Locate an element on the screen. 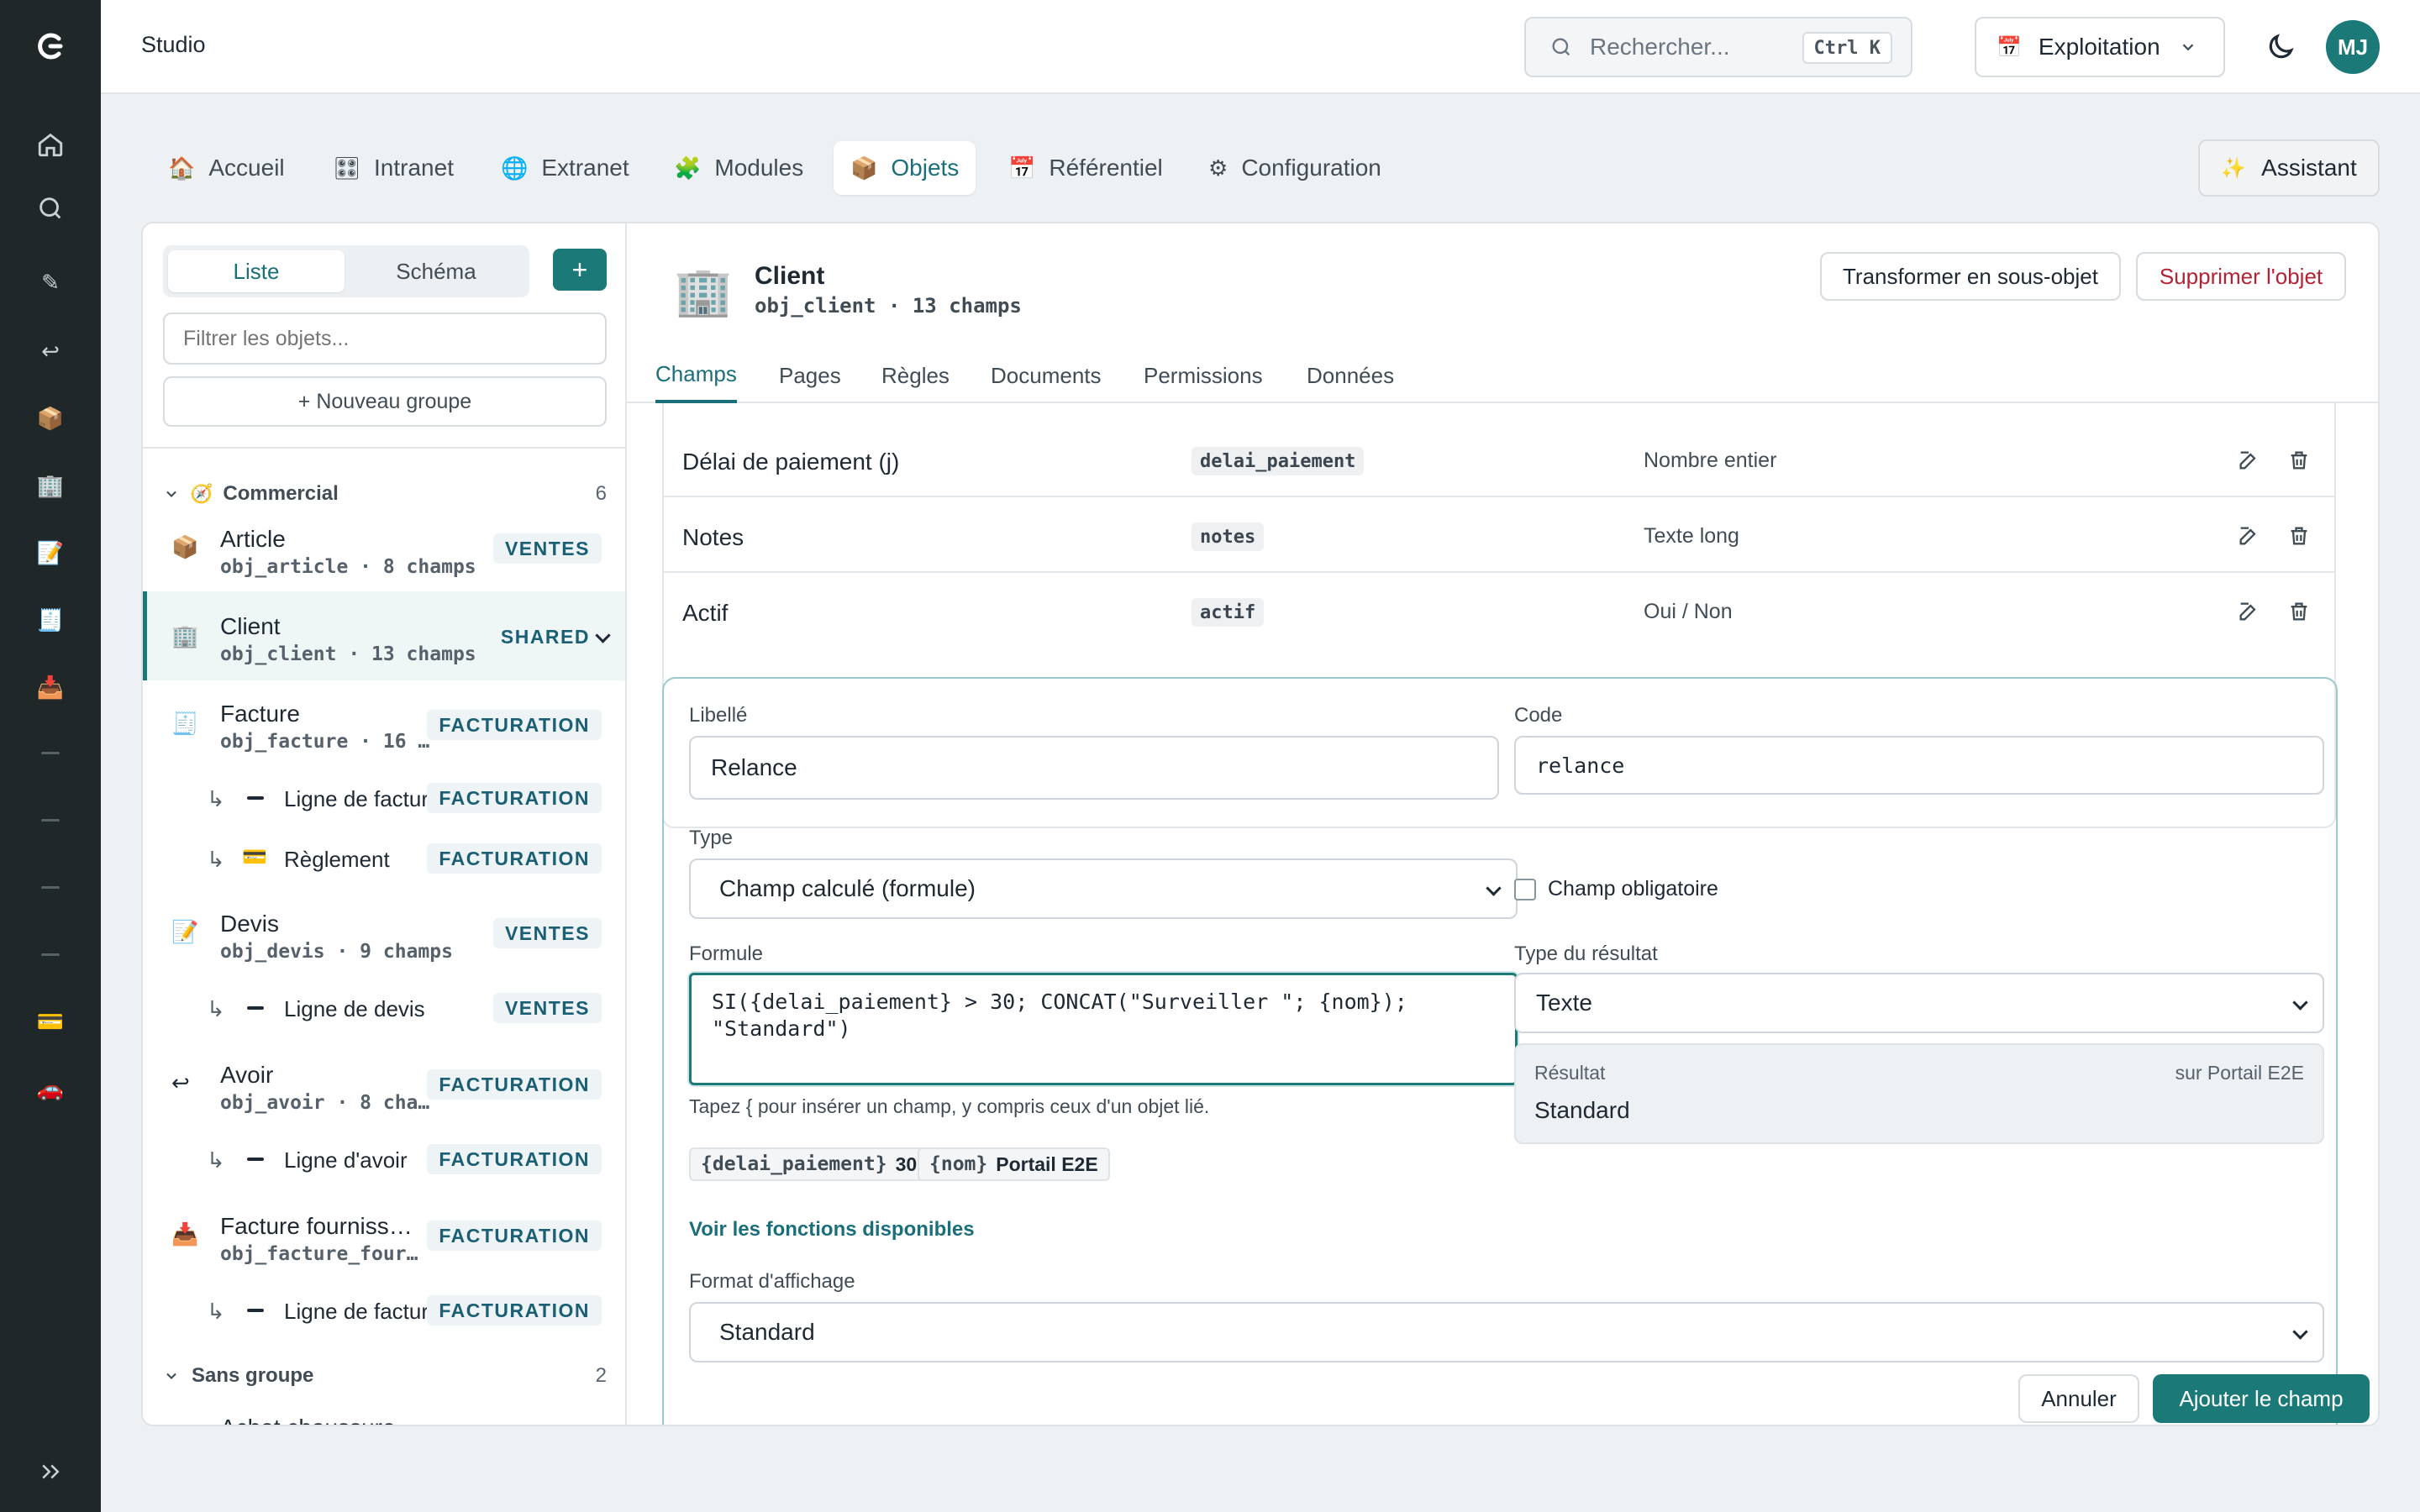  view-tab-liste: Liste is located at coordinates (256, 271).